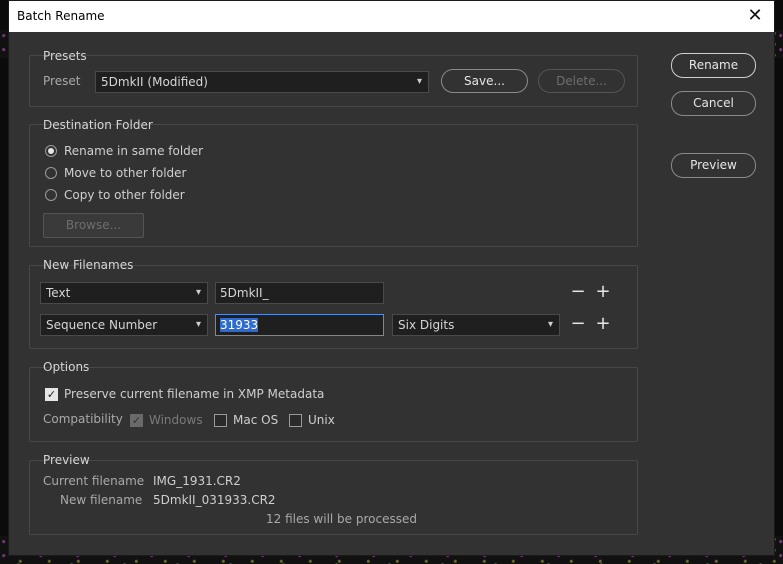 The image size is (783, 564). What do you see at coordinates (124, 195) in the screenshot?
I see `copy-other-folder-label: Copy to other folder` at bounding box center [124, 195].